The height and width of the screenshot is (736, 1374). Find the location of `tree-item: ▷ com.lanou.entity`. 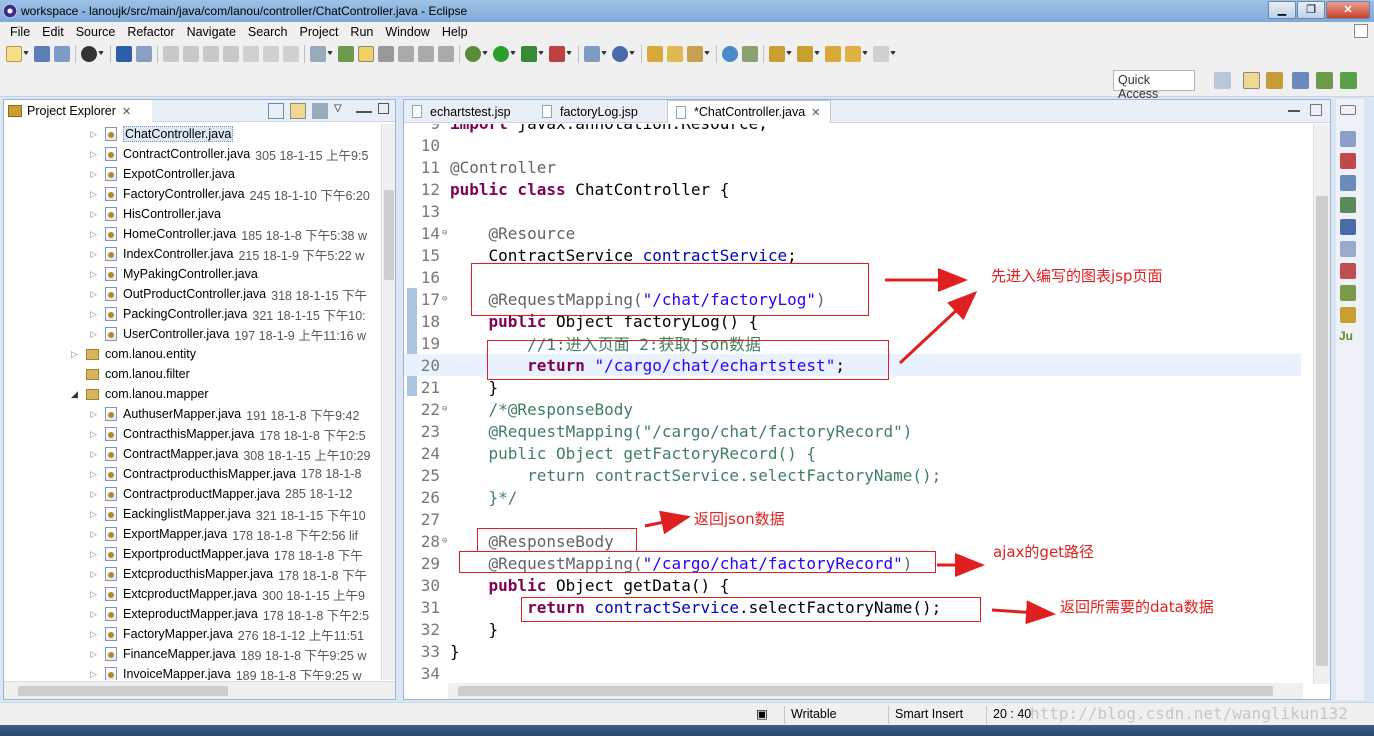

tree-item: ▷ com.lanou.entity is located at coordinates (136, 354).